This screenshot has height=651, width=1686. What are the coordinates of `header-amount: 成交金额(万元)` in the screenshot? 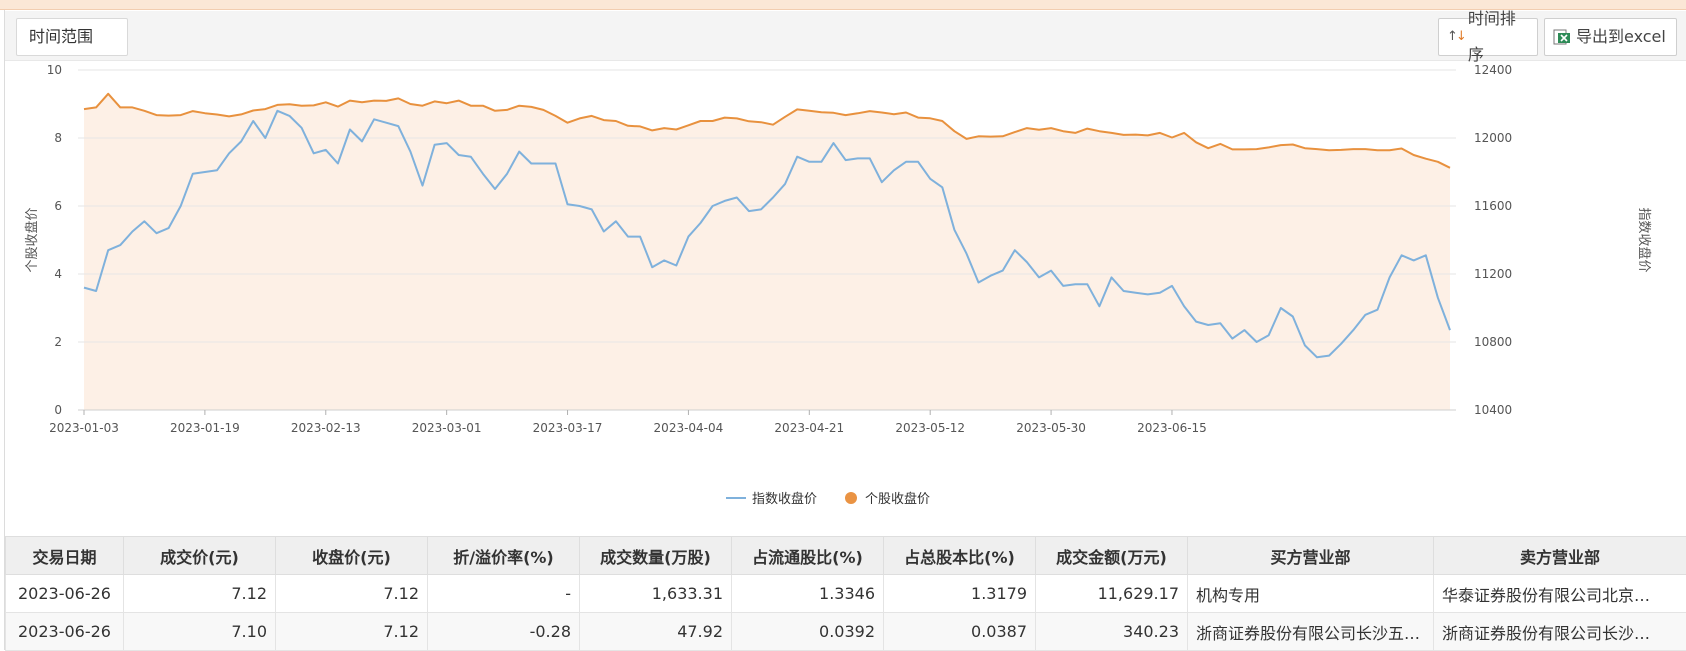 It's located at (1112, 556).